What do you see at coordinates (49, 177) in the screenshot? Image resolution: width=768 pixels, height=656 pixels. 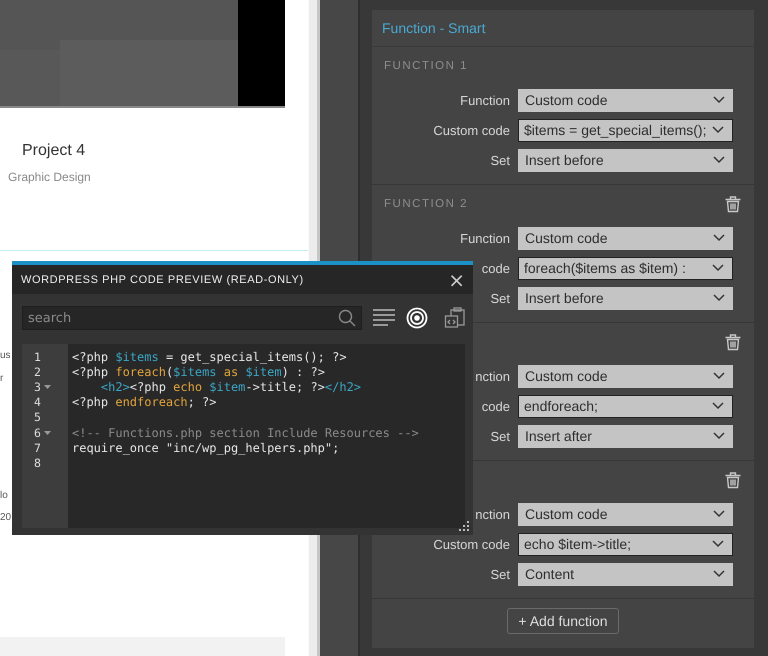 I see `project-category: Graphic Design` at bounding box center [49, 177].